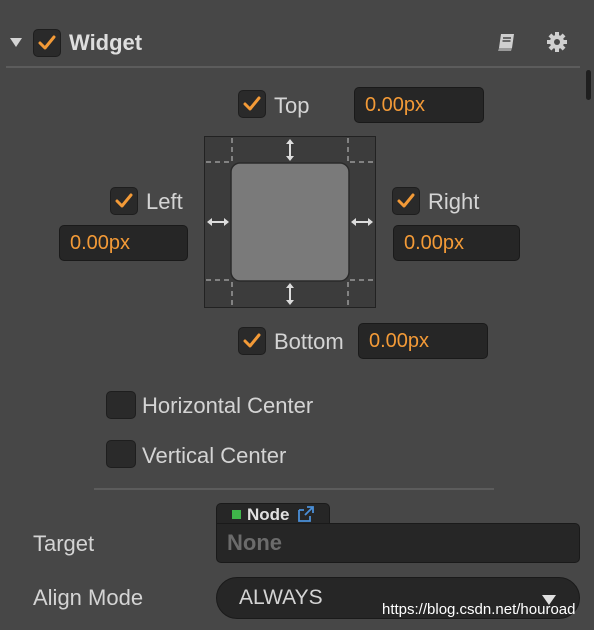 The width and height of the screenshot is (594, 630). Describe the element at coordinates (236, 514) in the screenshot. I see `node-type-indicator` at that location.